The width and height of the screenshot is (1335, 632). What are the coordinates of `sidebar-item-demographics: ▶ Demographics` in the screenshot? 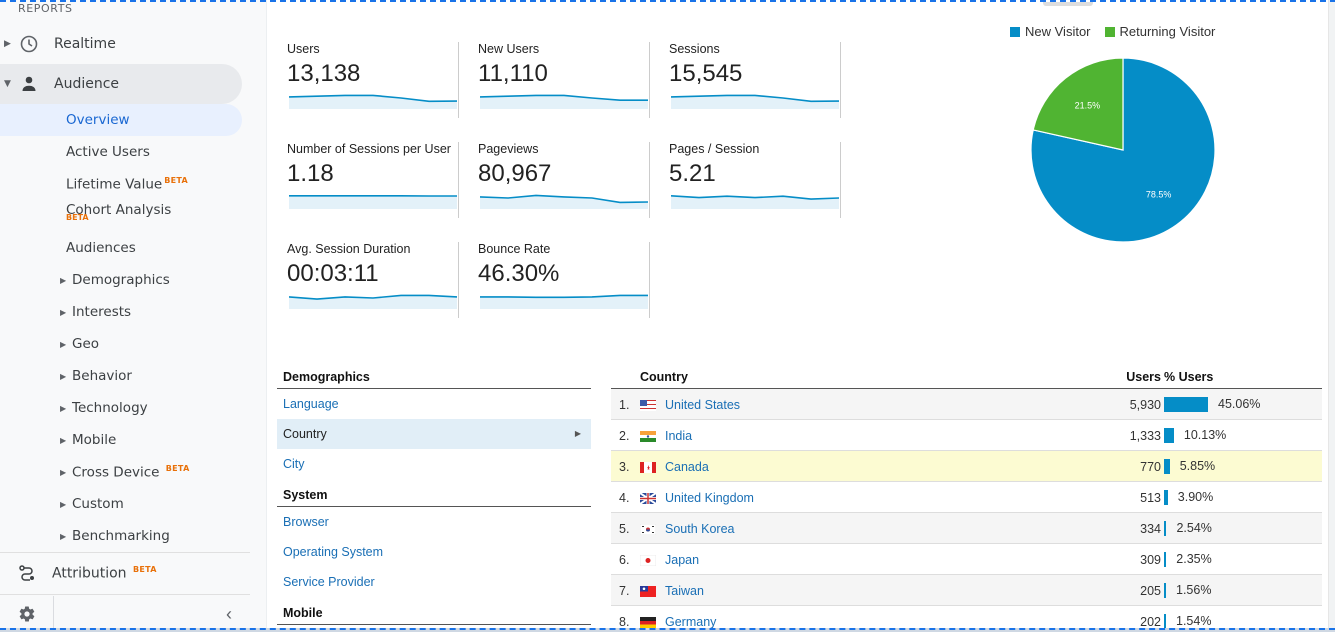 It's located at (121, 280).